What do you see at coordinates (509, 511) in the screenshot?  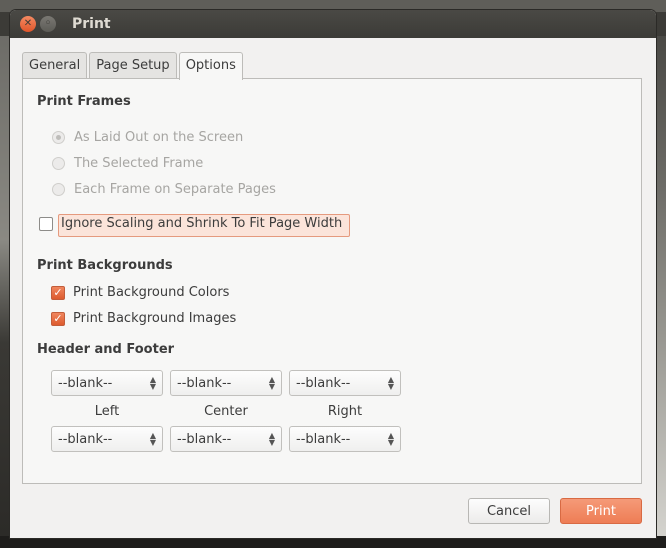 I see `cancel-button: Cancel` at bounding box center [509, 511].